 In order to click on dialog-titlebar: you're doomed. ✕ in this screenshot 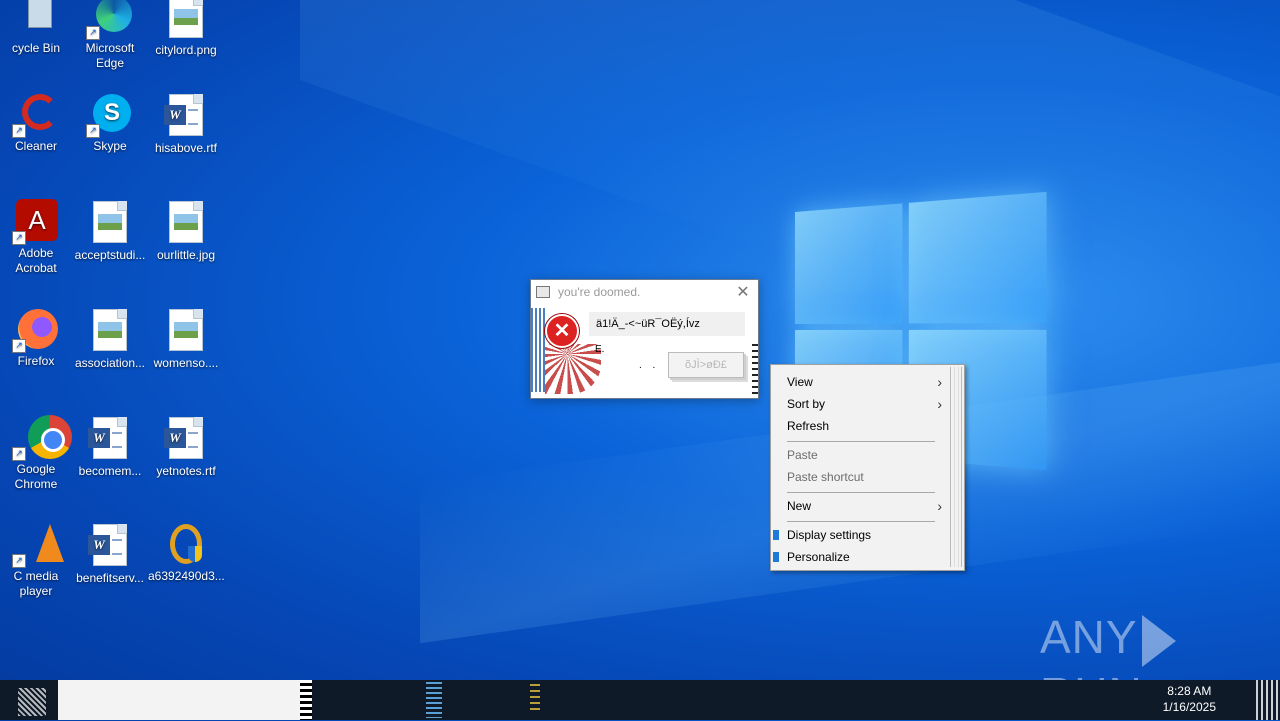, I will do `click(644, 292)`.